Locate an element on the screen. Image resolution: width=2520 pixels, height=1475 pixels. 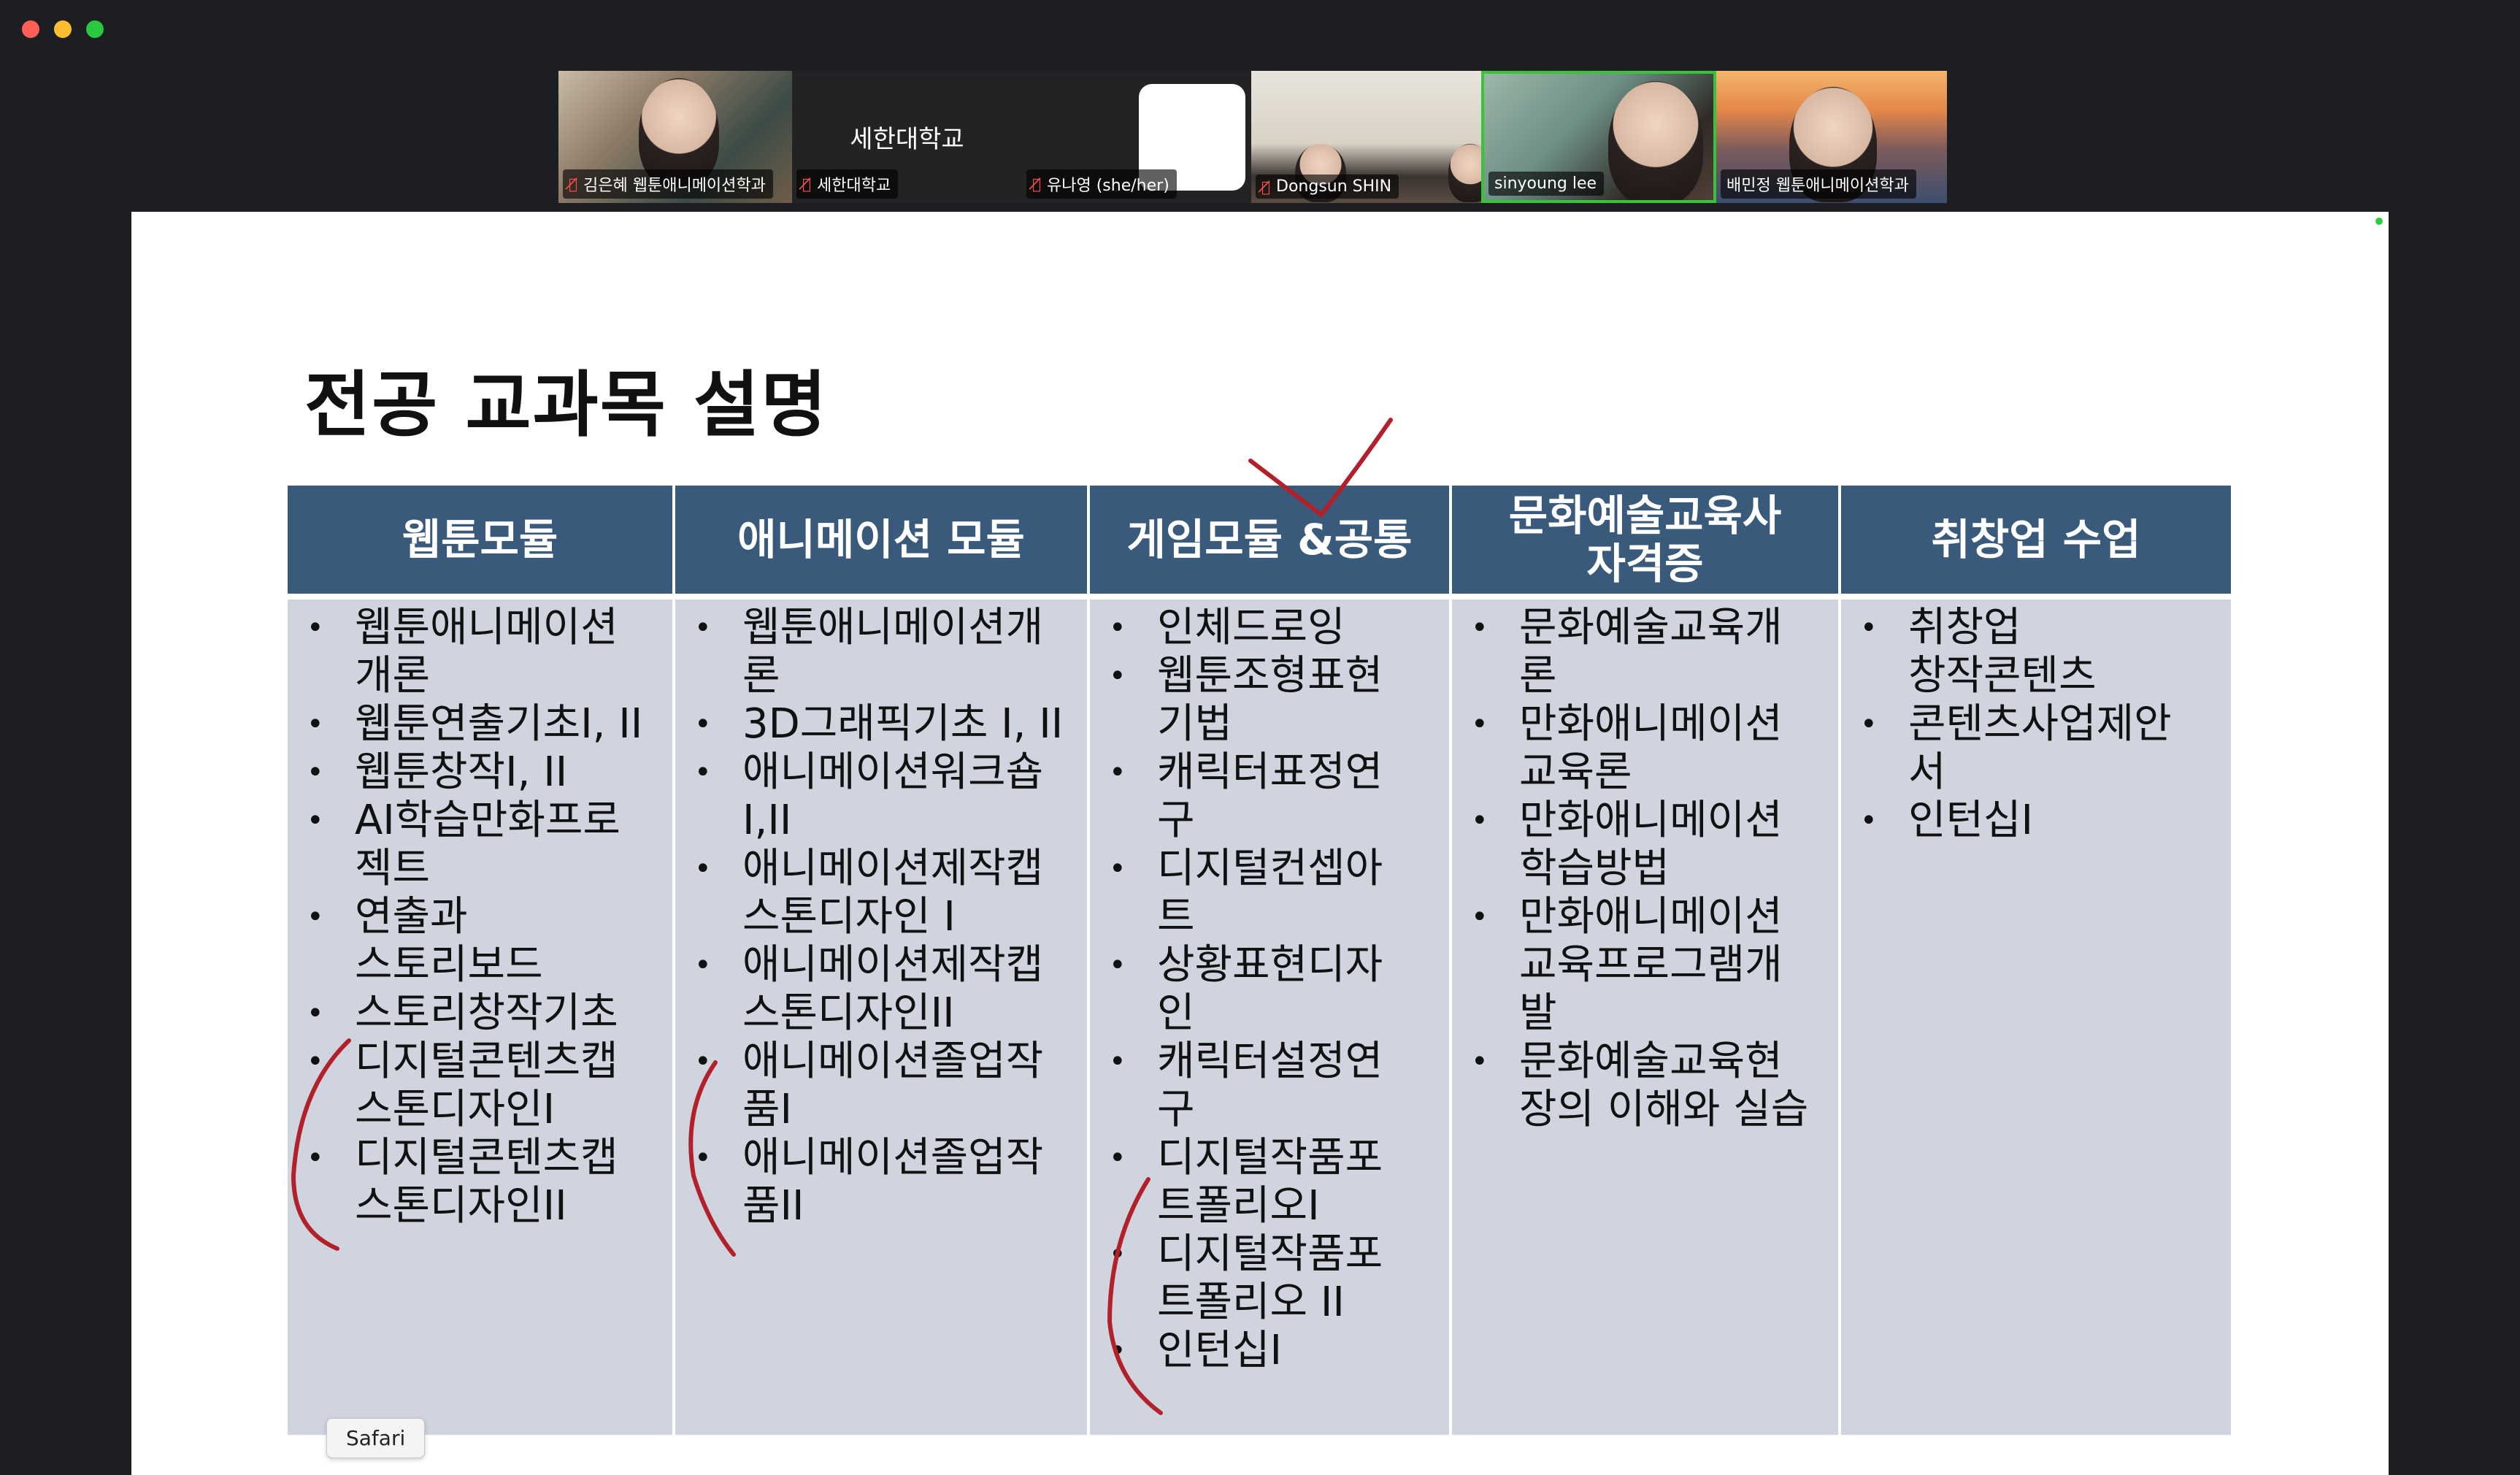
course-name: 애니메이션워크숍 I,II is located at coordinates (893, 796).